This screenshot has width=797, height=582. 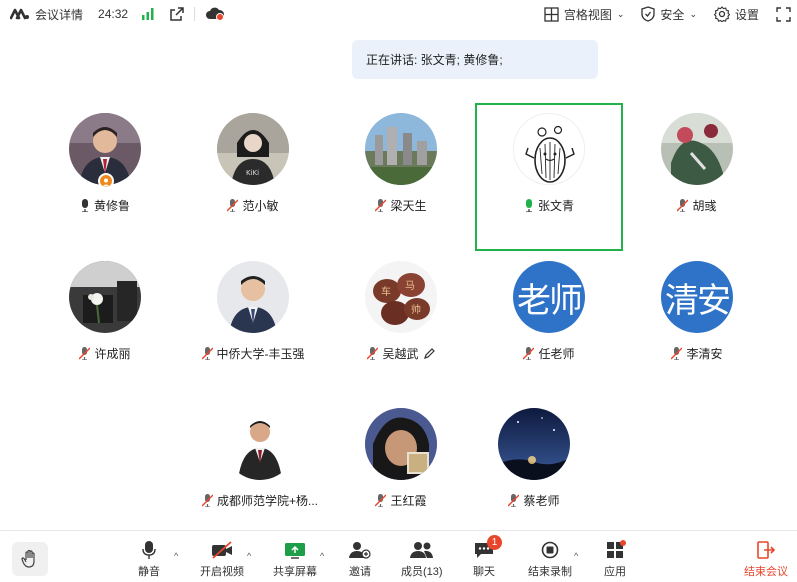 I want to click on mic-speaking-icon, so click(x=528, y=205).